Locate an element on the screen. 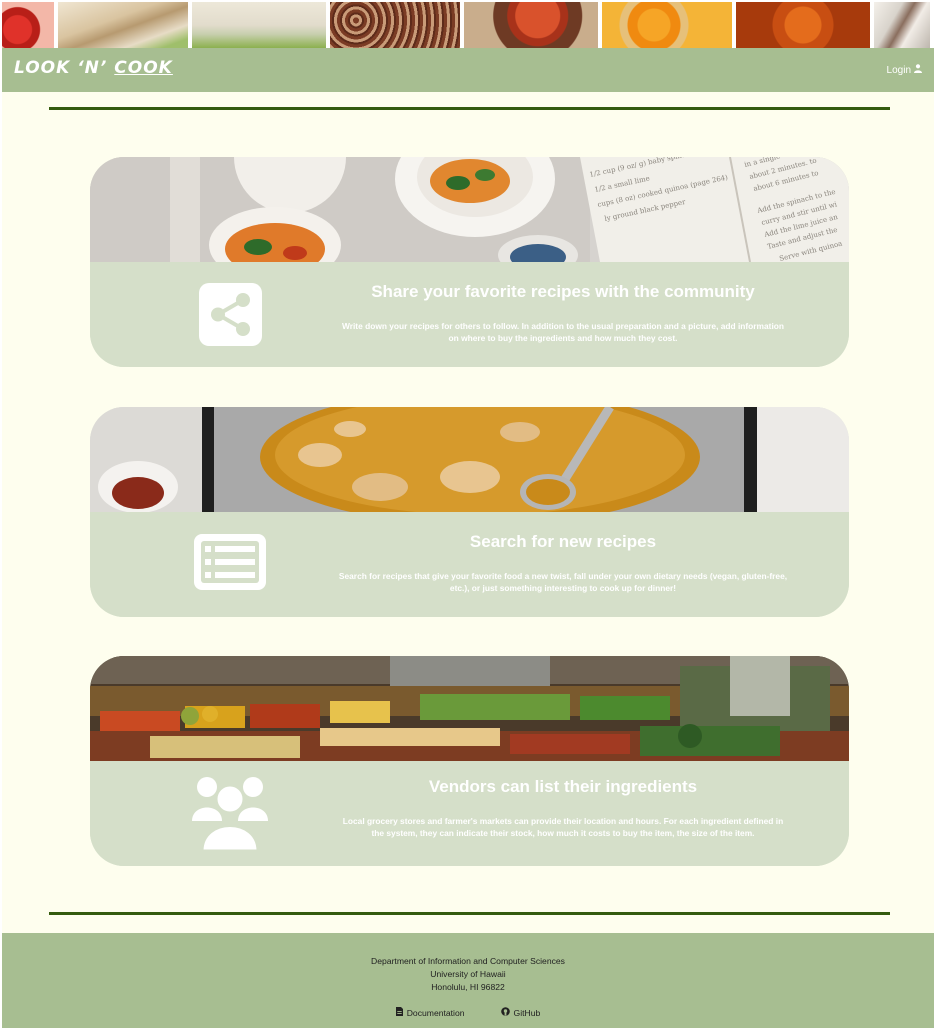  github-label: GitHub is located at coordinates (527, 1012).